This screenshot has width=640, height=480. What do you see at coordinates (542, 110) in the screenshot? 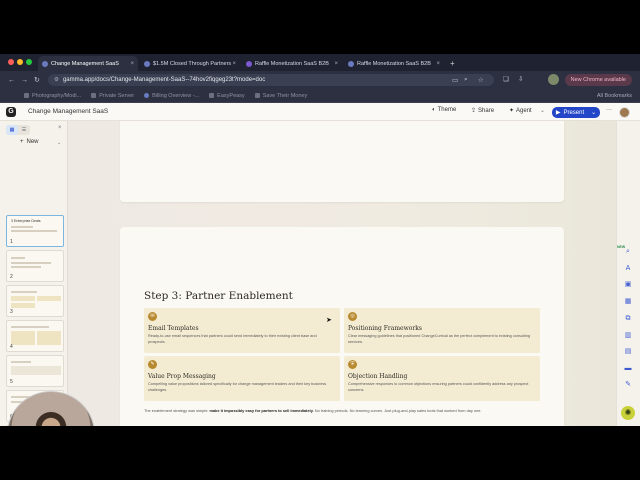
I see `agent-chevron-down-icon: ⌄` at bounding box center [542, 110].